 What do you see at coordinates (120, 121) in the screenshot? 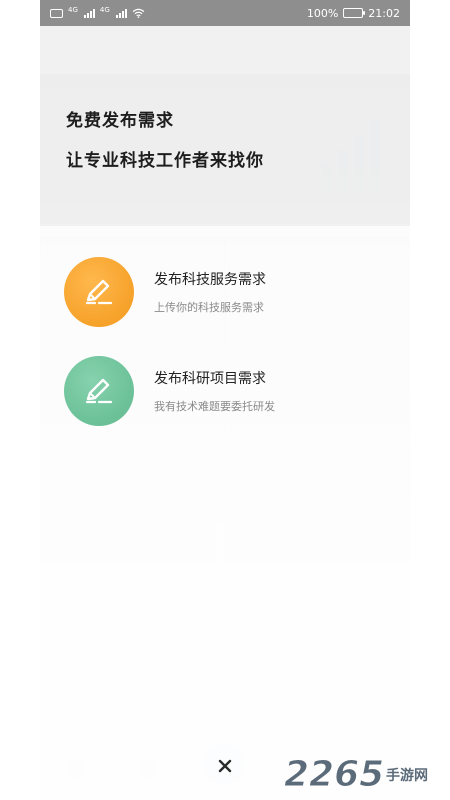
I see `headline-line-1: 免费发布需求` at bounding box center [120, 121].